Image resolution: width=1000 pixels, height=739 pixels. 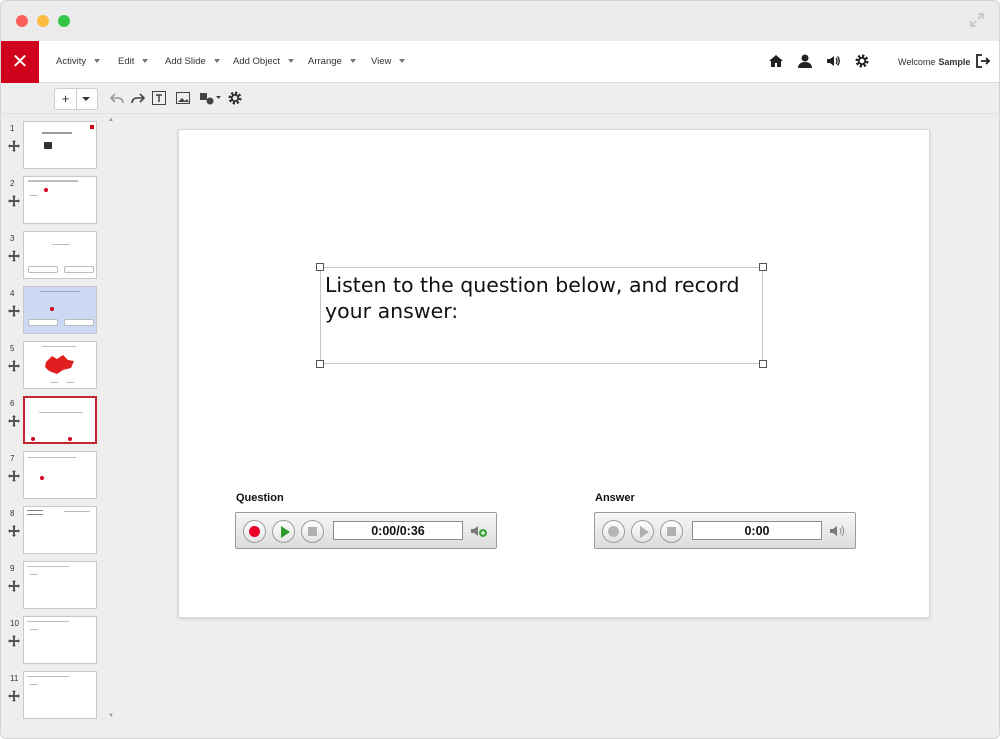 What do you see at coordinates (14, 623) in the screenshot?
I see `slide-number: 10` at bounding box center [14, 623].